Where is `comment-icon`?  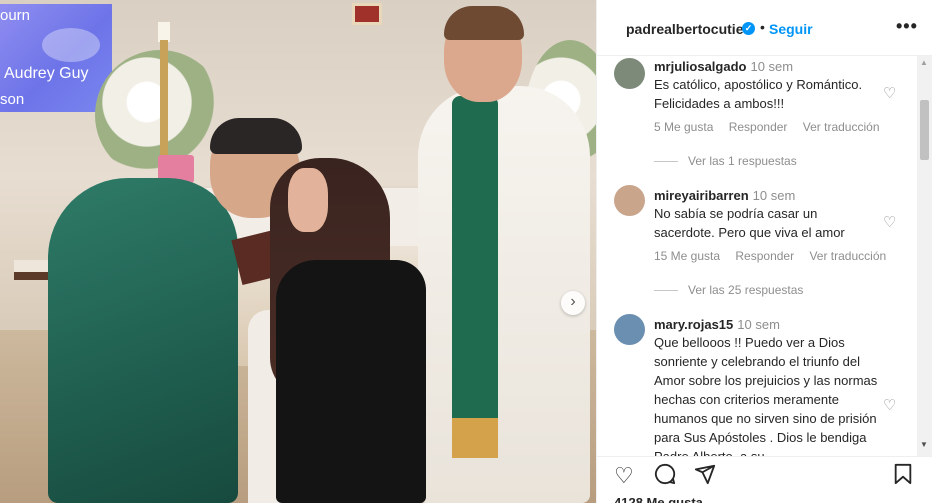 comment-icon is located at coordinates (665, 477).